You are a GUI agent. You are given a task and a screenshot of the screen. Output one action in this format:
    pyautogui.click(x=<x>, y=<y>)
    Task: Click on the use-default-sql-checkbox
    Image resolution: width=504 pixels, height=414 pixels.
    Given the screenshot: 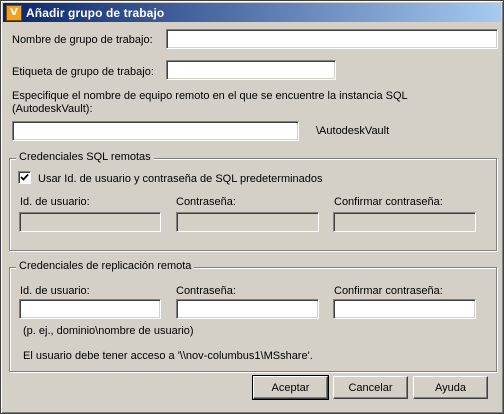 What is the action you would take?
    pyautogui.click(x=24, y=177)
    